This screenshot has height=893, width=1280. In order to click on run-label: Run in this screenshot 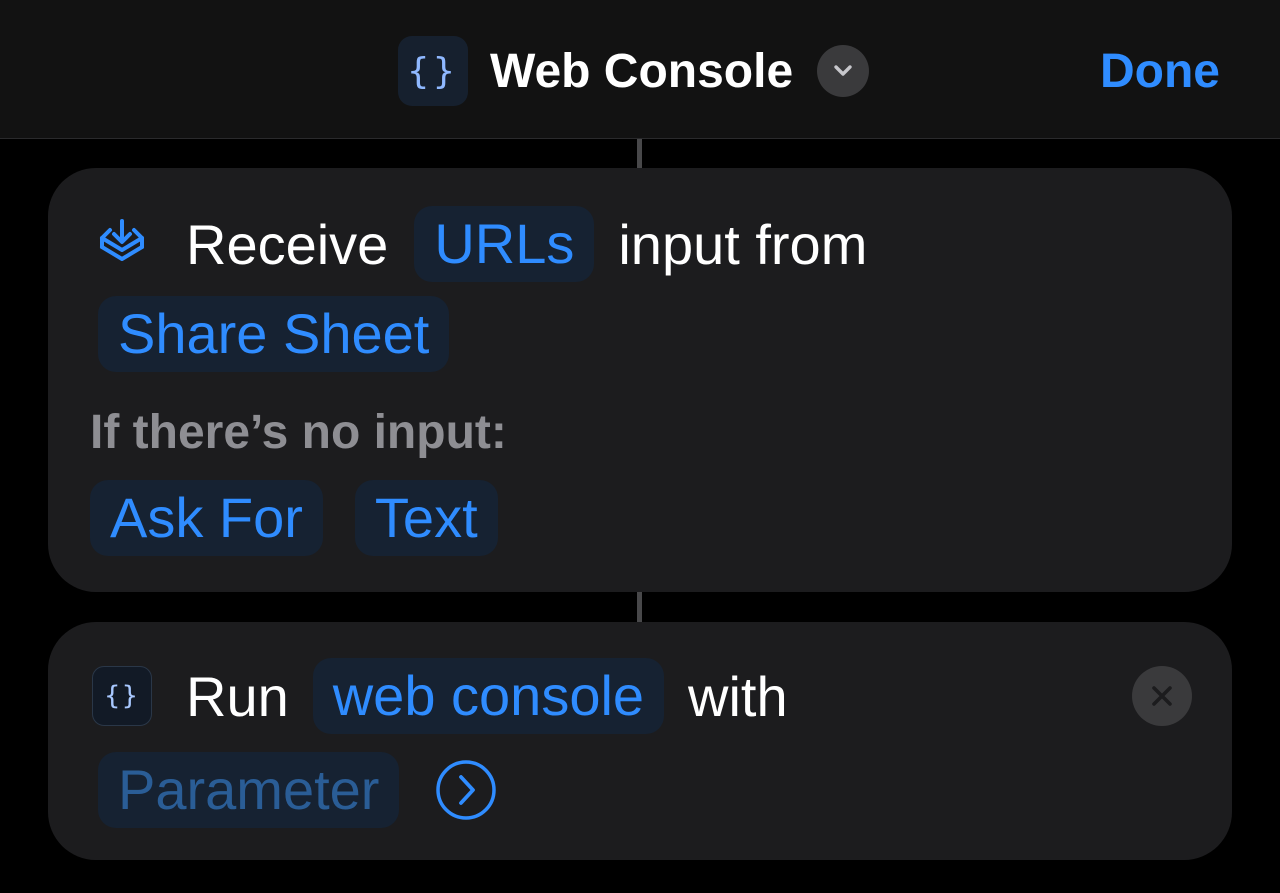, I will do `click(237, 696)`.